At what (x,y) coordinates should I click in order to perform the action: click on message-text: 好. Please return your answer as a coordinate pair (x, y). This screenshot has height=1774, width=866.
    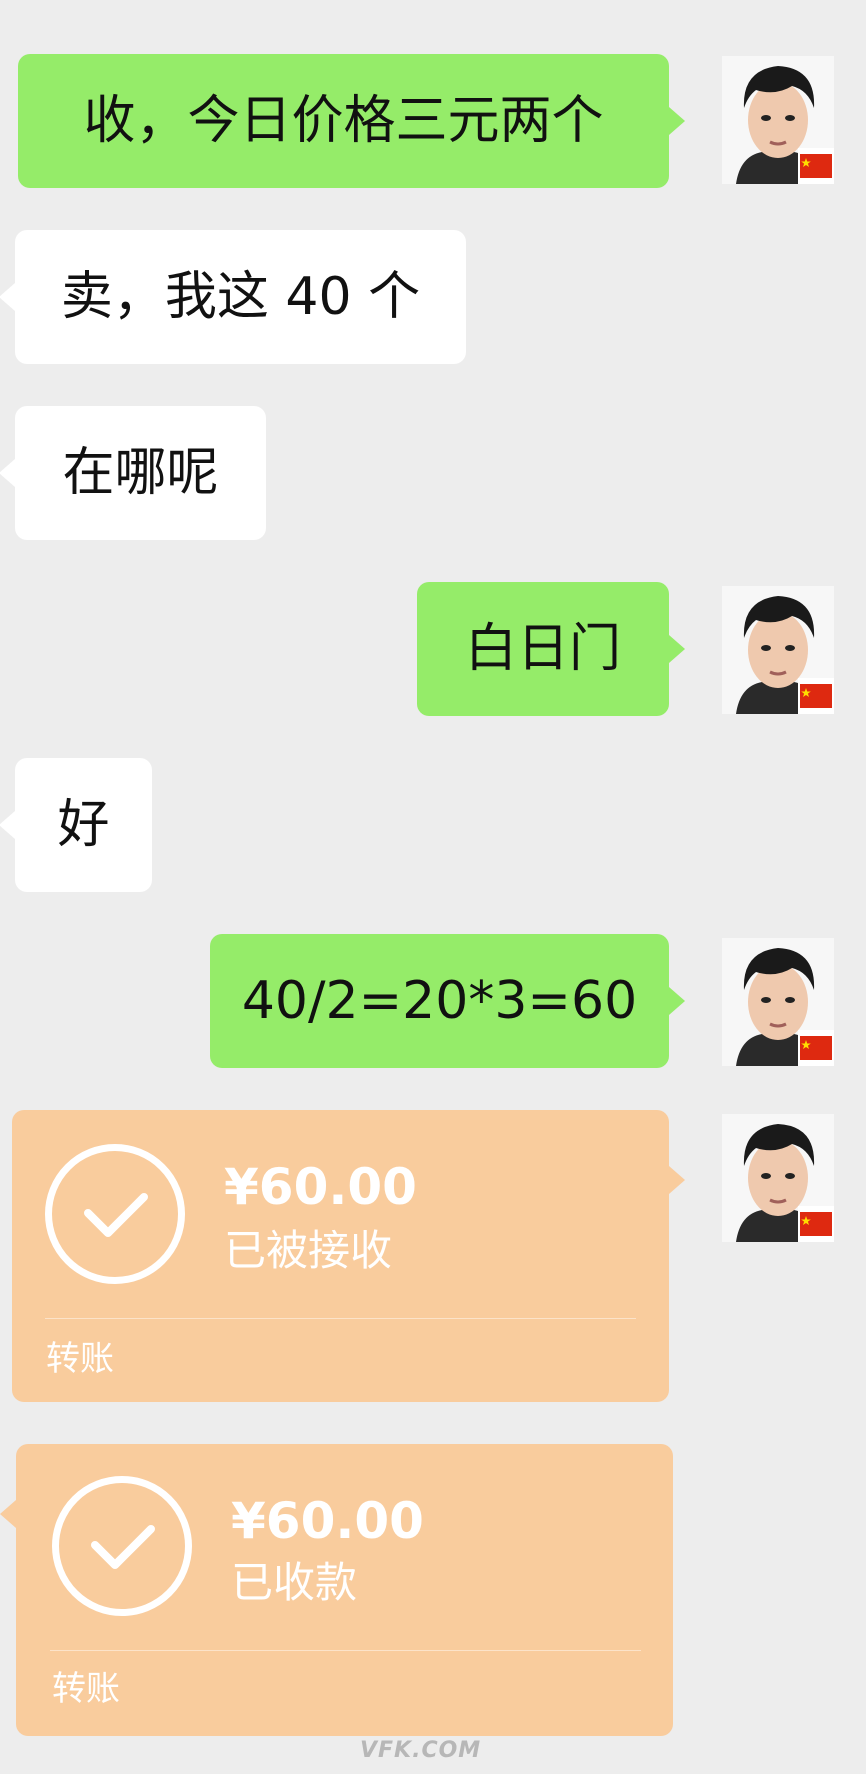
    Looking at the image, I should click on (83, 825).